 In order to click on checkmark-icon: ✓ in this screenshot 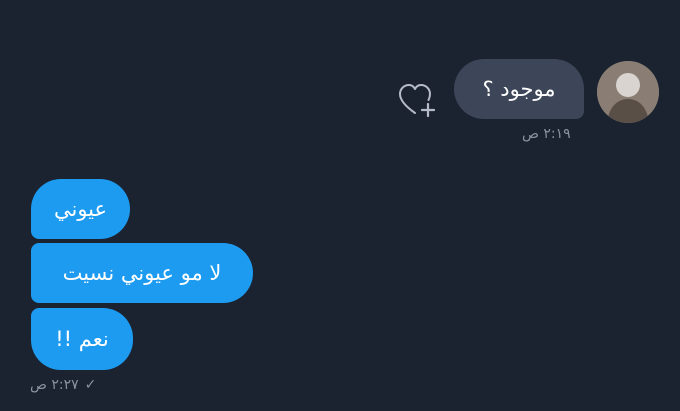, I will do `click(90, 385)`.